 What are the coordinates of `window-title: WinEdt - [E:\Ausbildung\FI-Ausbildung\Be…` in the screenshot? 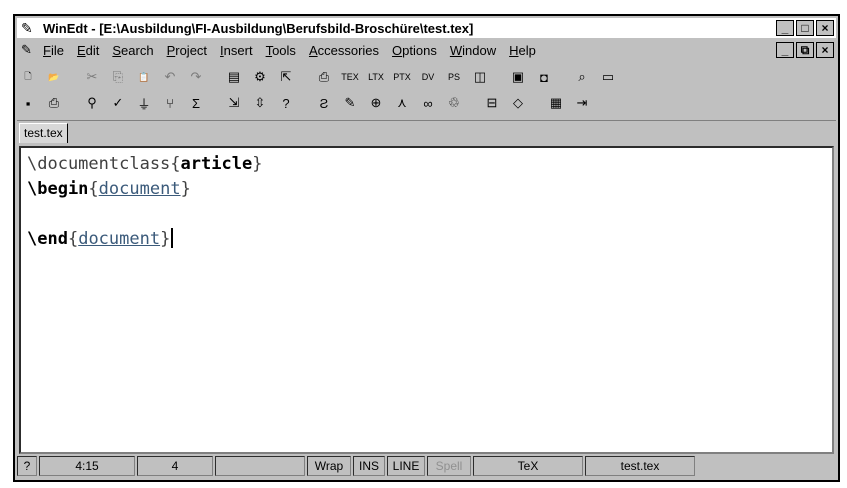 It's located at (258, 28).